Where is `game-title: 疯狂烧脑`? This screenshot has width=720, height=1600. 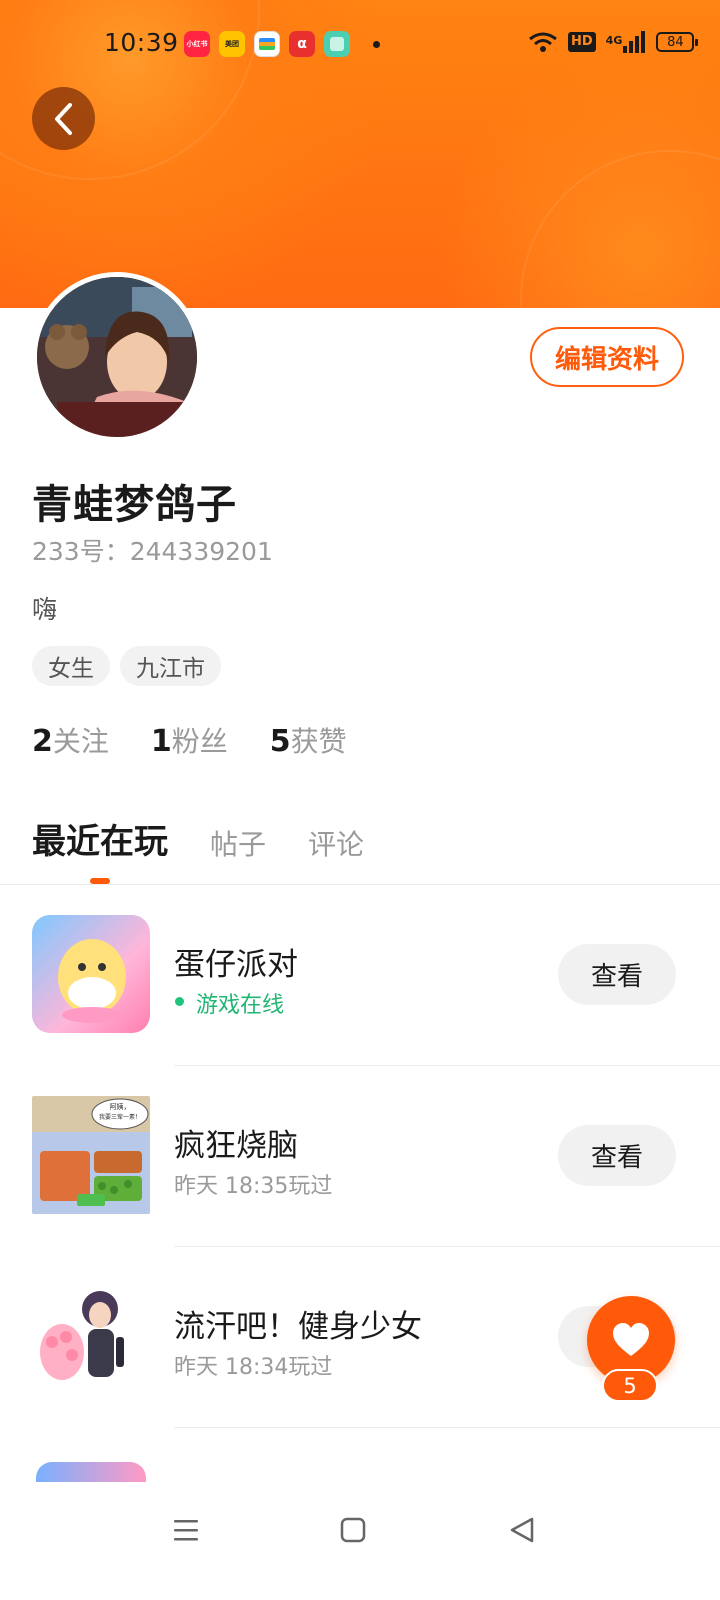
game-title: 疯狂烧脑 is located at coordinates (236, 1146).